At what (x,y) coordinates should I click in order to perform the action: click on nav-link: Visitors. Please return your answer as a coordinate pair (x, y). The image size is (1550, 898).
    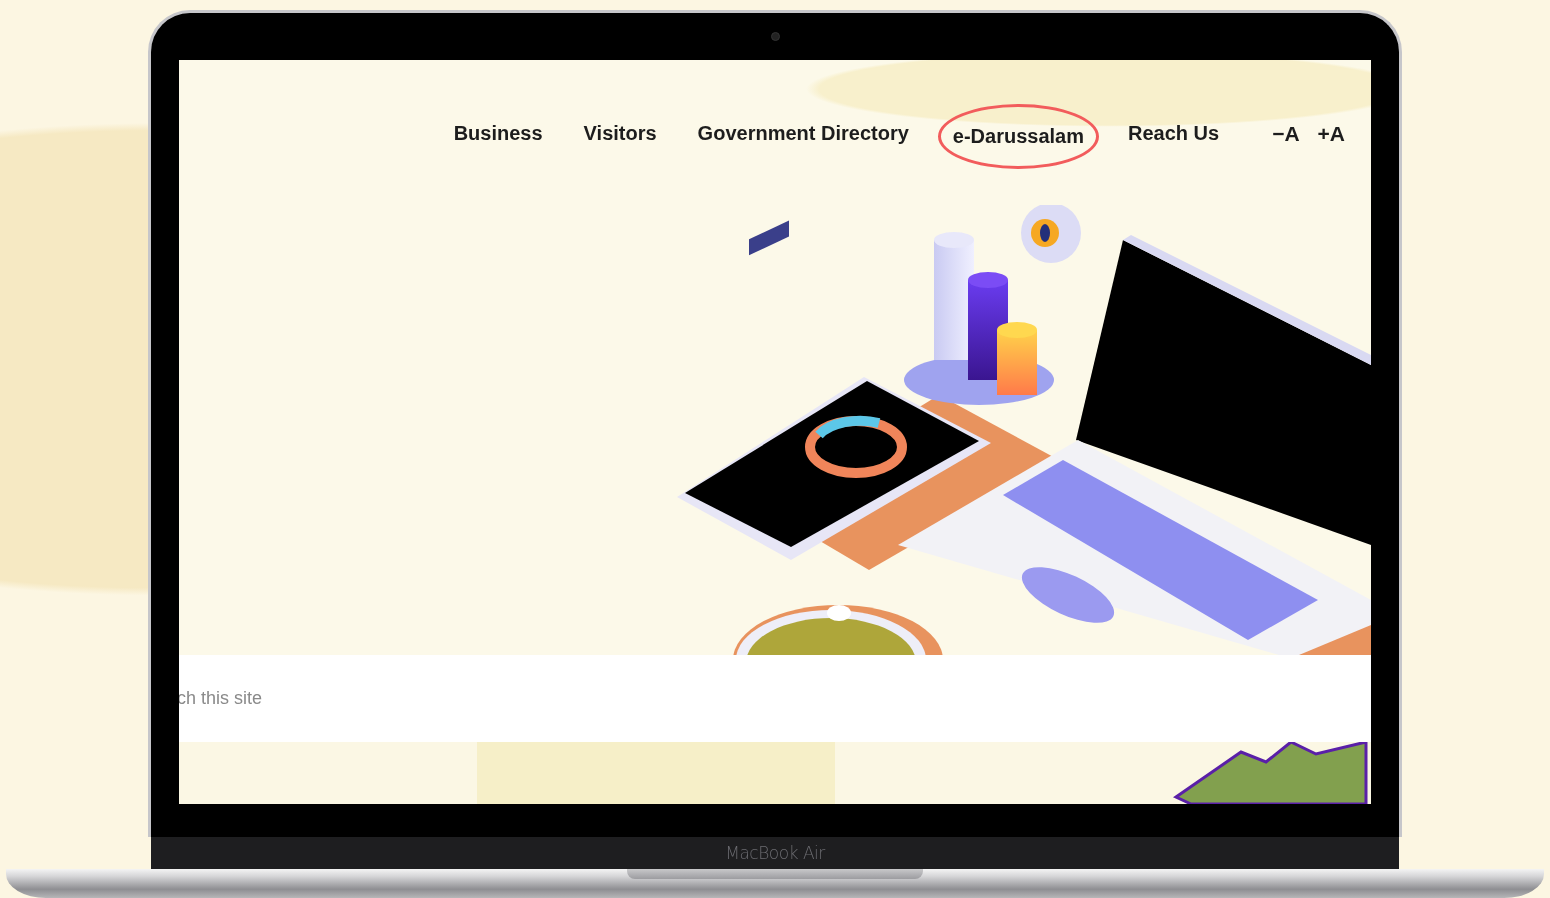
    Looking at the image, I should click on (620, 133).